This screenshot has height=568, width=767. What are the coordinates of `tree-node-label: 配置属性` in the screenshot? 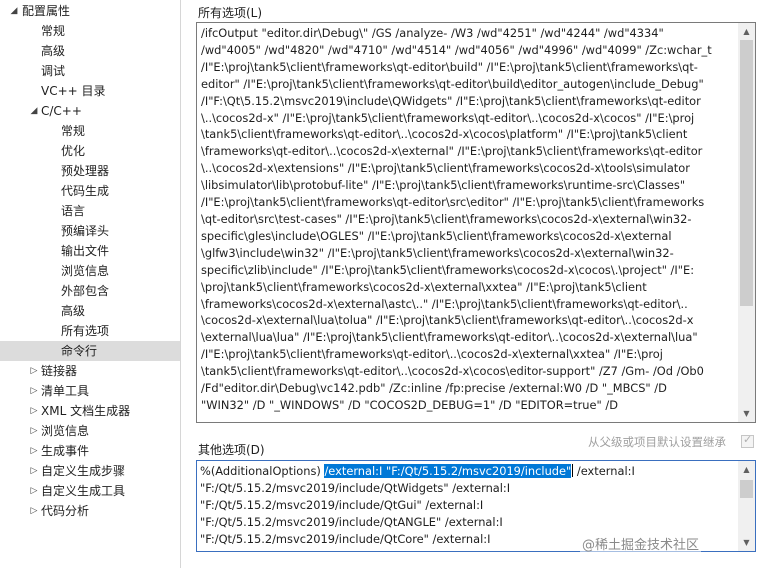 It's located at (46, 11).